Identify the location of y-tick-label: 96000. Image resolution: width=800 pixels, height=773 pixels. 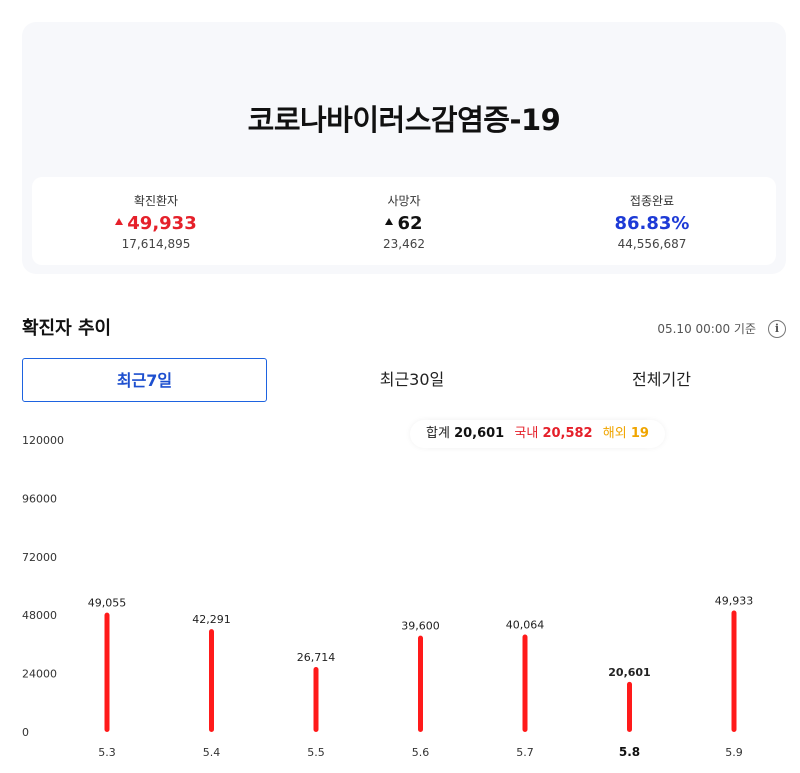
(39, 498).